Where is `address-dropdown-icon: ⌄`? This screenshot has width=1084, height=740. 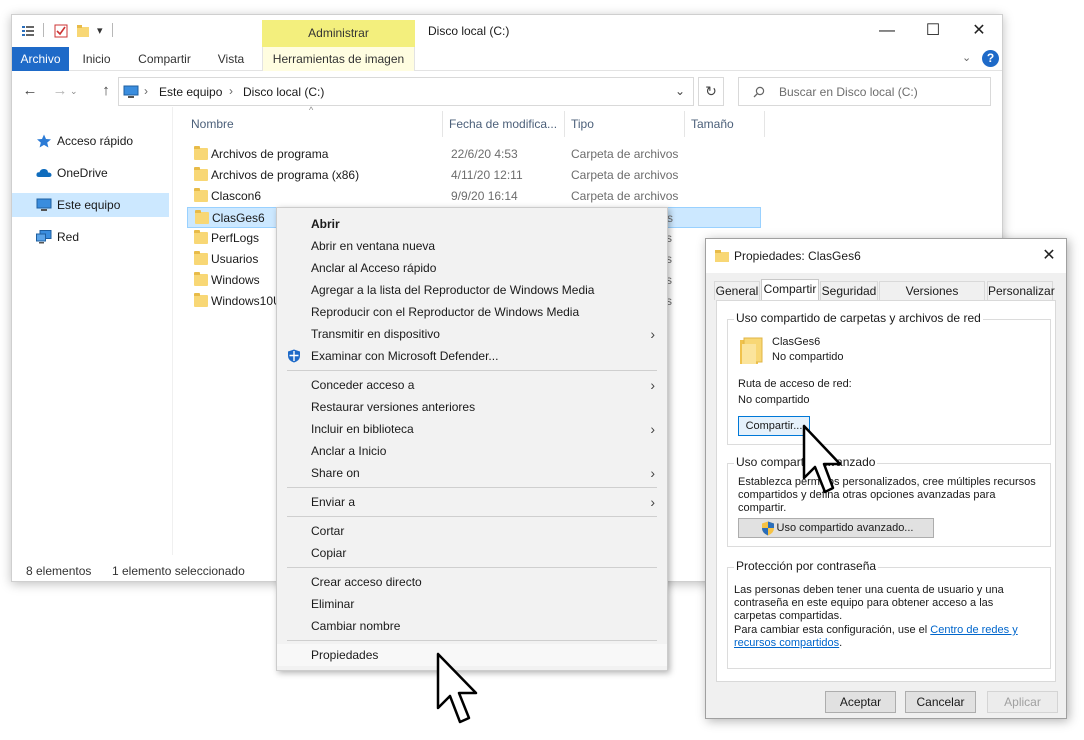 address-dropdown-icon: ⌄ is located at coordinates (680, 91).